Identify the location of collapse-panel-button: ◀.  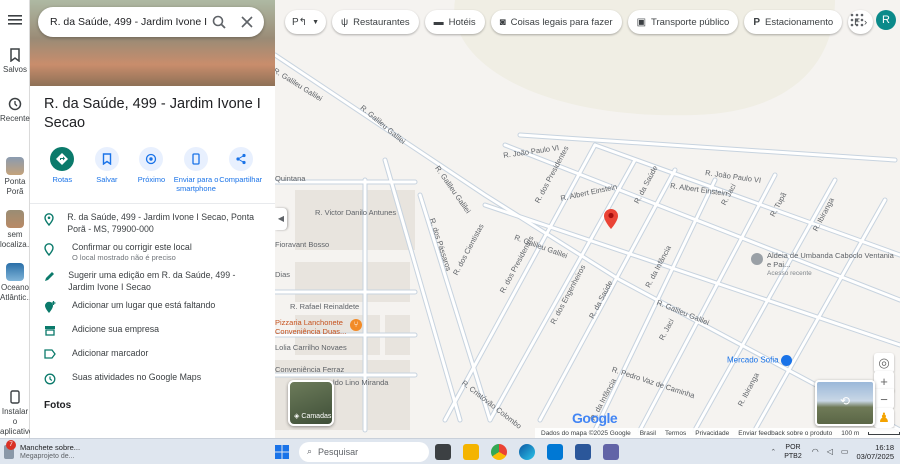
(281, 219).